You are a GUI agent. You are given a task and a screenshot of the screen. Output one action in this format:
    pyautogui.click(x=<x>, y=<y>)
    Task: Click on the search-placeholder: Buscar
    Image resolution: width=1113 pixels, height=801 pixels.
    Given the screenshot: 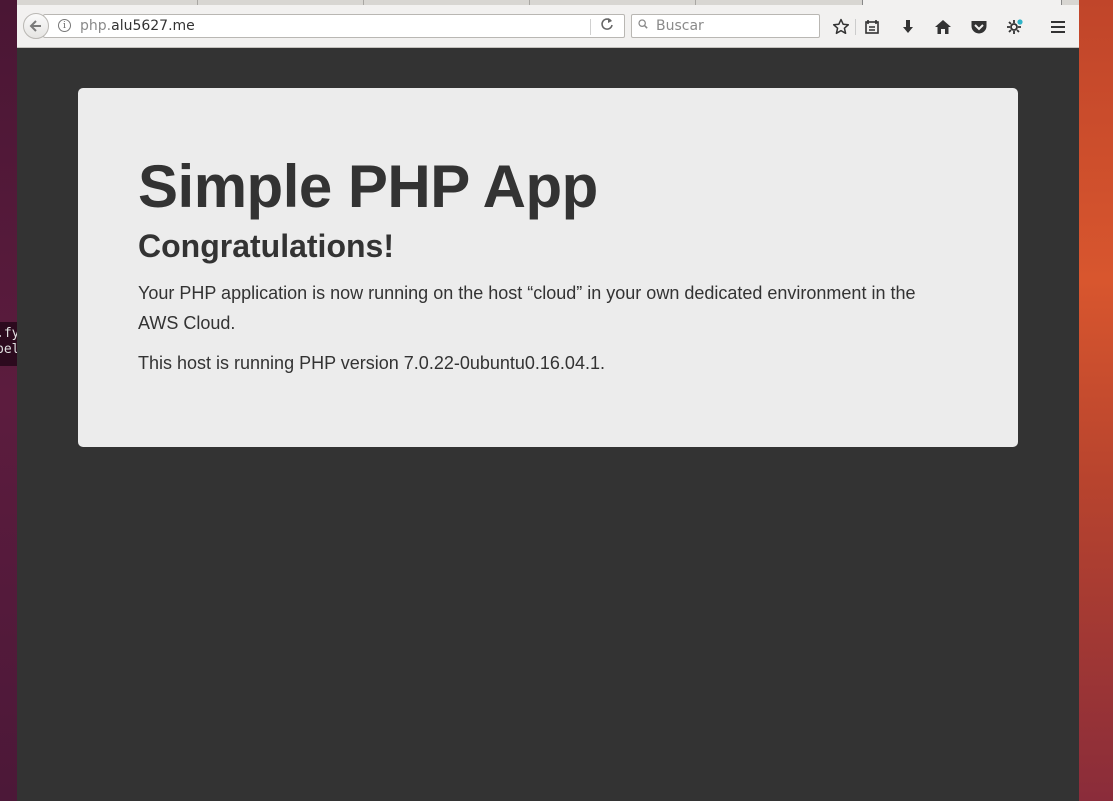 What is the action you would take?
    pyautogui.click(x=680, y=26)
    